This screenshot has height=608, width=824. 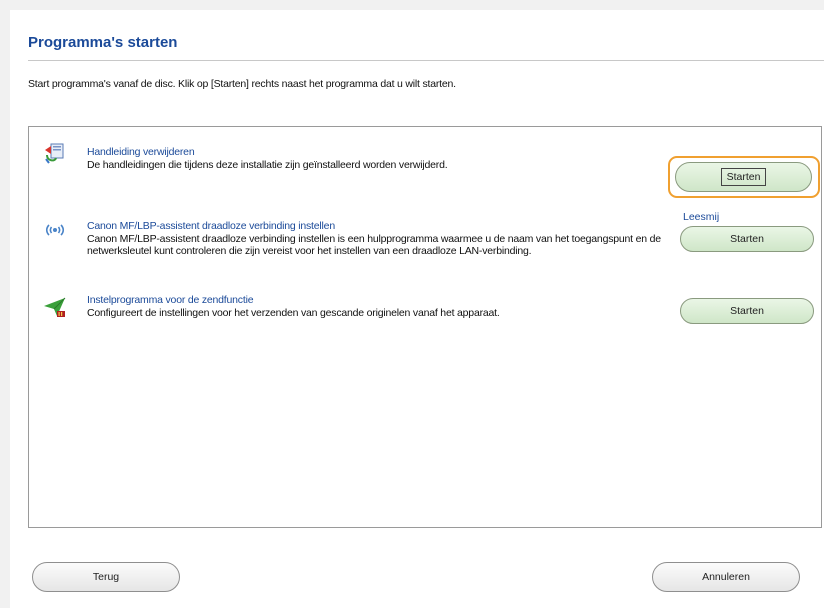 What do you see at coordinates (141, 152) in the screenshot?
I see `program-name: Handleiding verwijderen` at bounding box center [141, 152].